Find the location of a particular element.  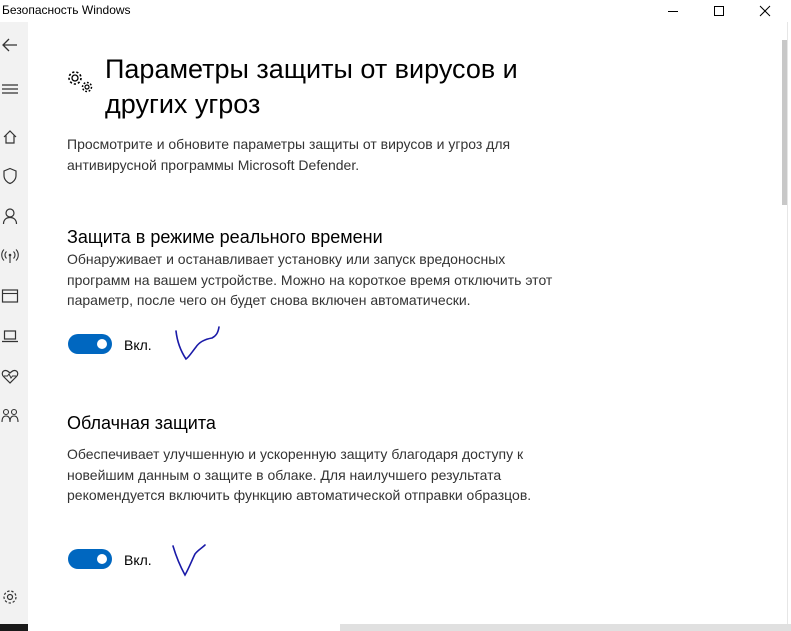

cloud-protection-title: Облачная защита is located at coordinates (141, 423).